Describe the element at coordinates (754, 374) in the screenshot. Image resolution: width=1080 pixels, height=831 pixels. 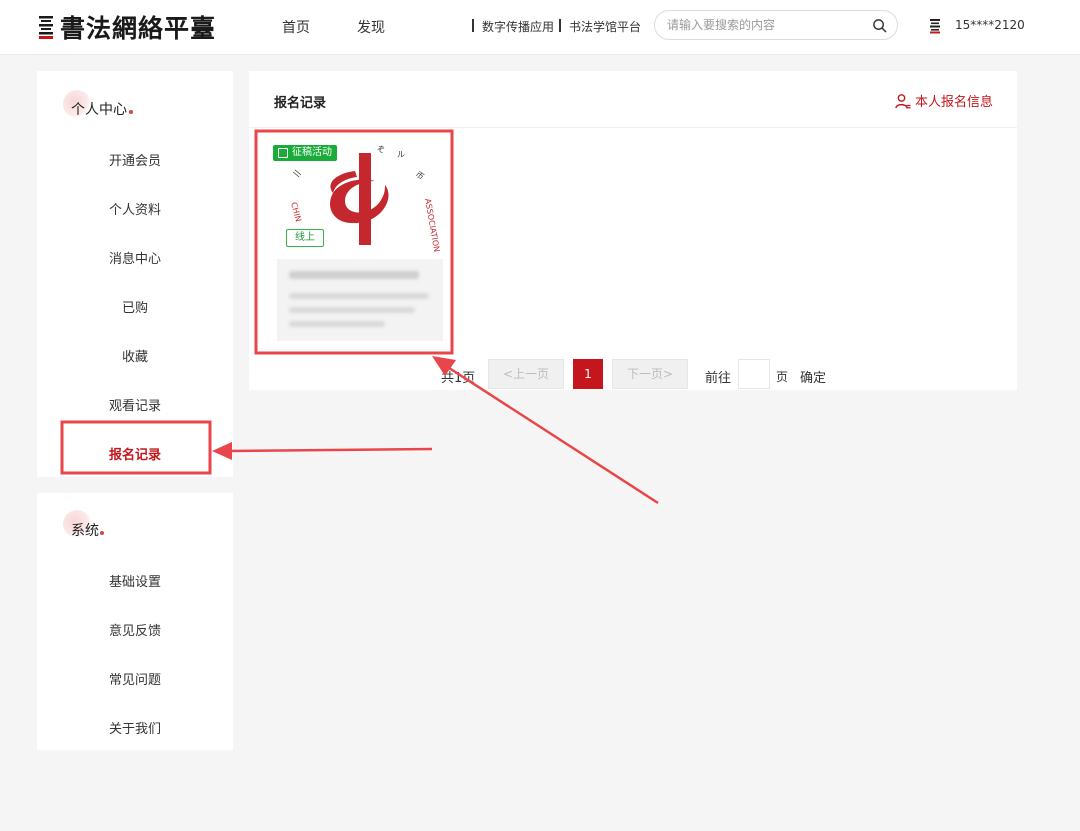
I see `pagination-page-input` at that location.